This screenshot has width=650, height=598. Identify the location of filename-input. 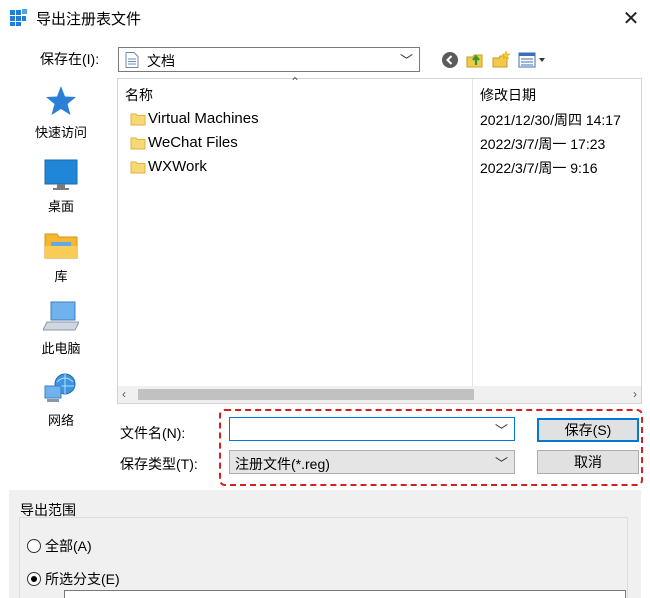
(360, 429).